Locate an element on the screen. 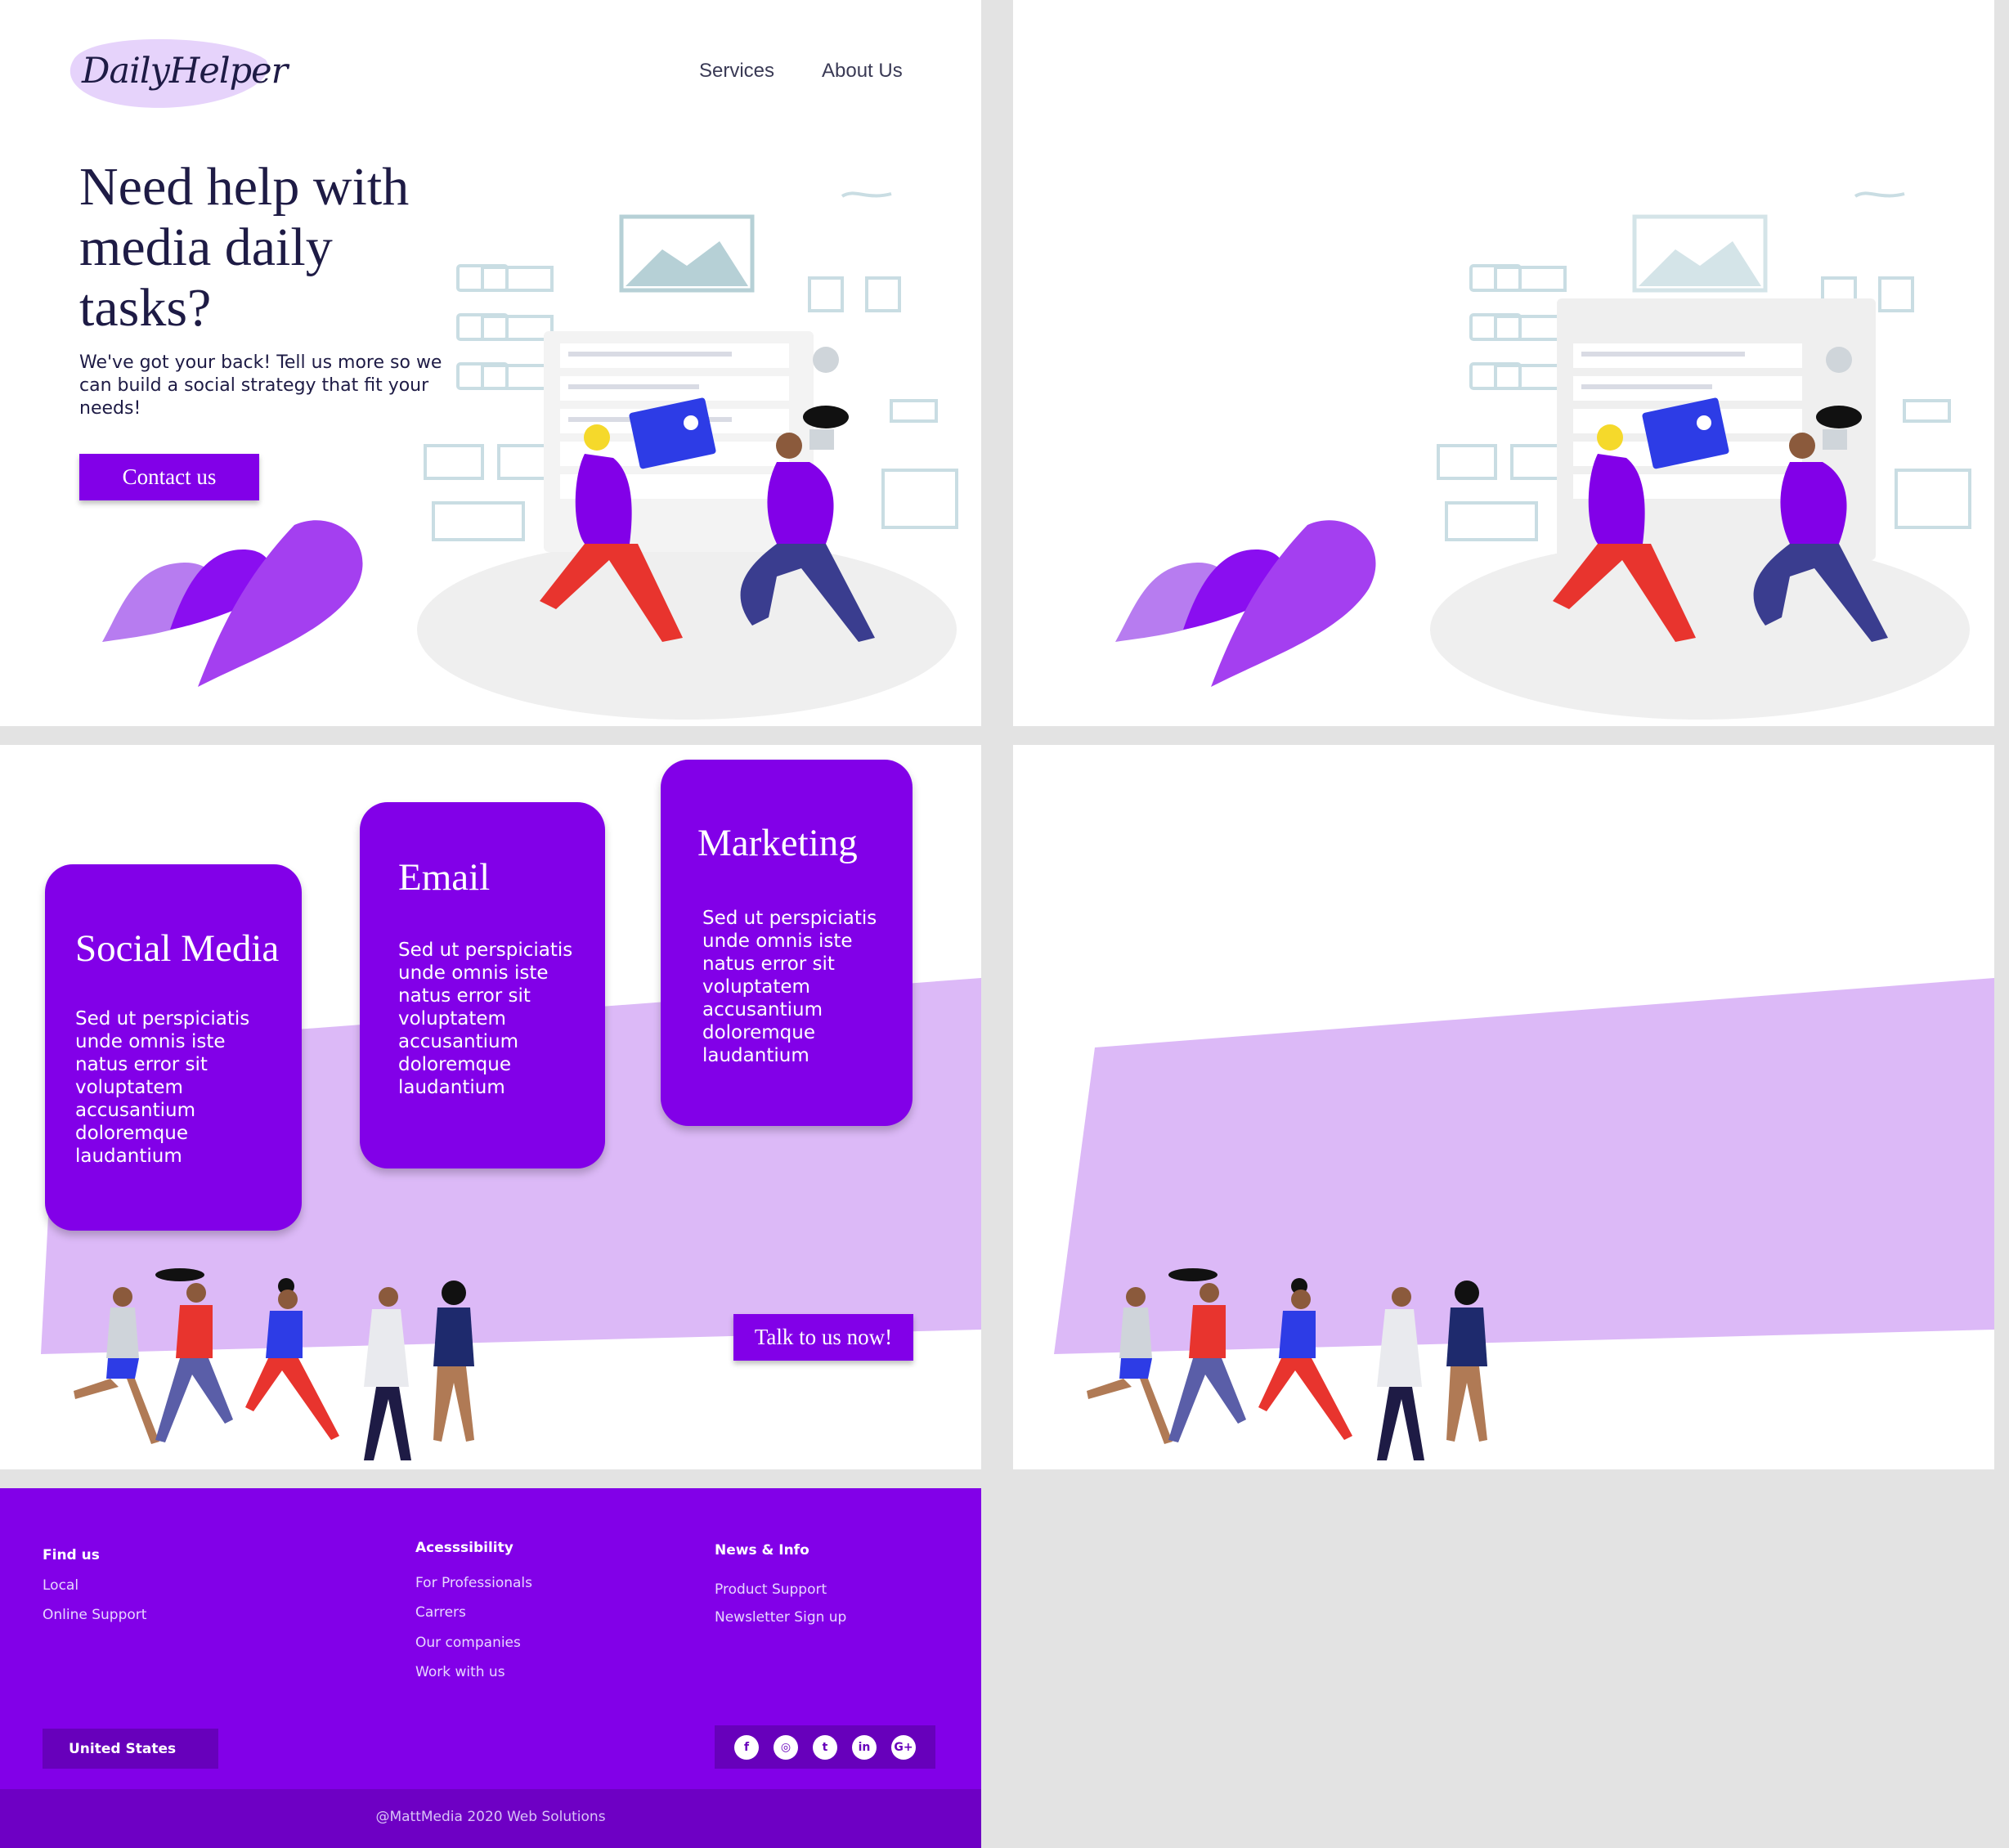 This screenshot has width=2009, height=1848. card-title: Email is located at coordinates (444, 877).